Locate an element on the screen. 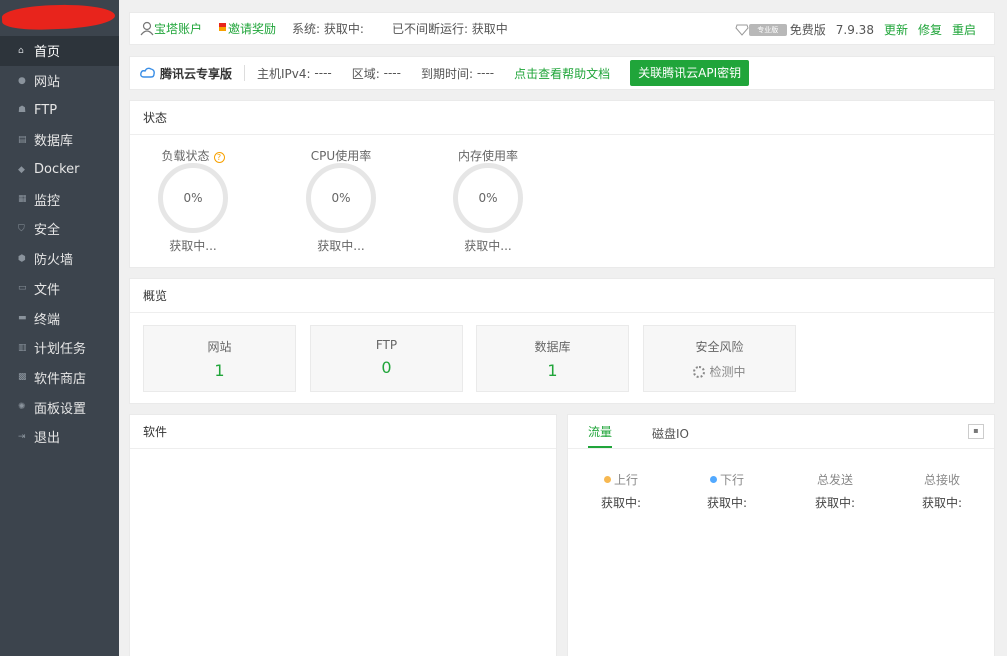 Image resolution: width=1007 pixels, height=656 pixels. sidebar-item-label: 面板设置 is located at coordinates (60, 409).